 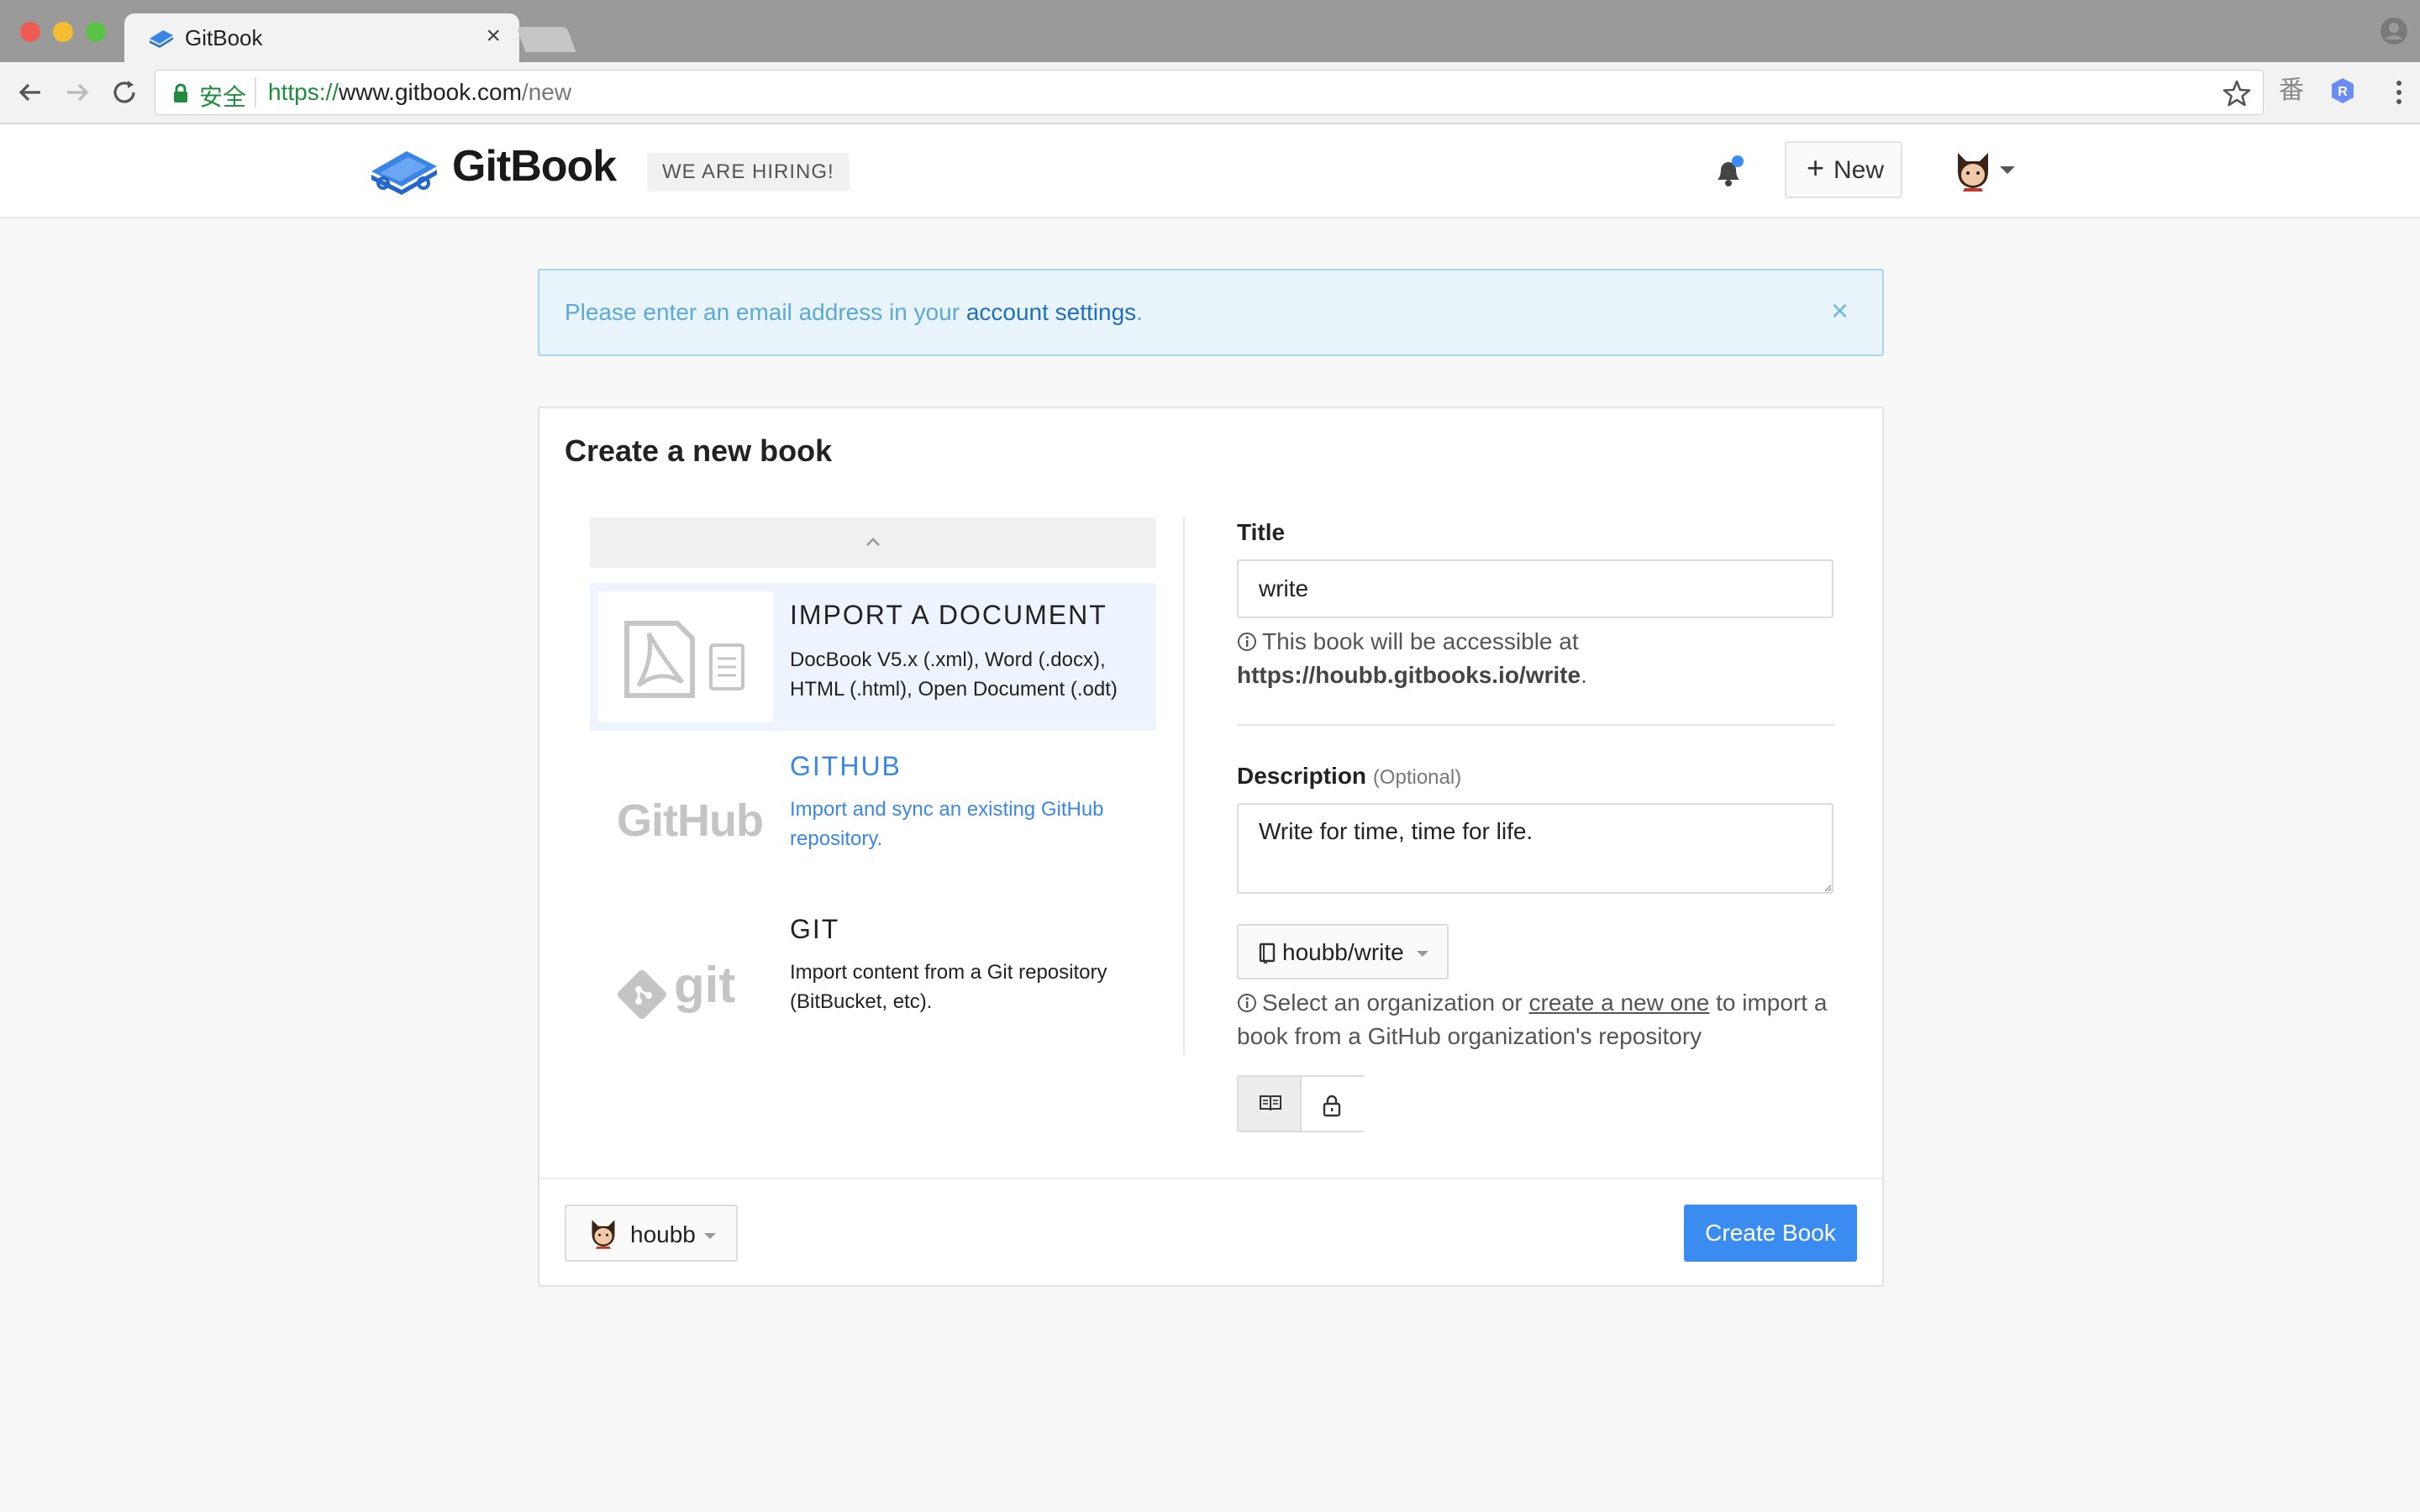 I want to click on open-book-icon, so click(x=1270, y=1103).